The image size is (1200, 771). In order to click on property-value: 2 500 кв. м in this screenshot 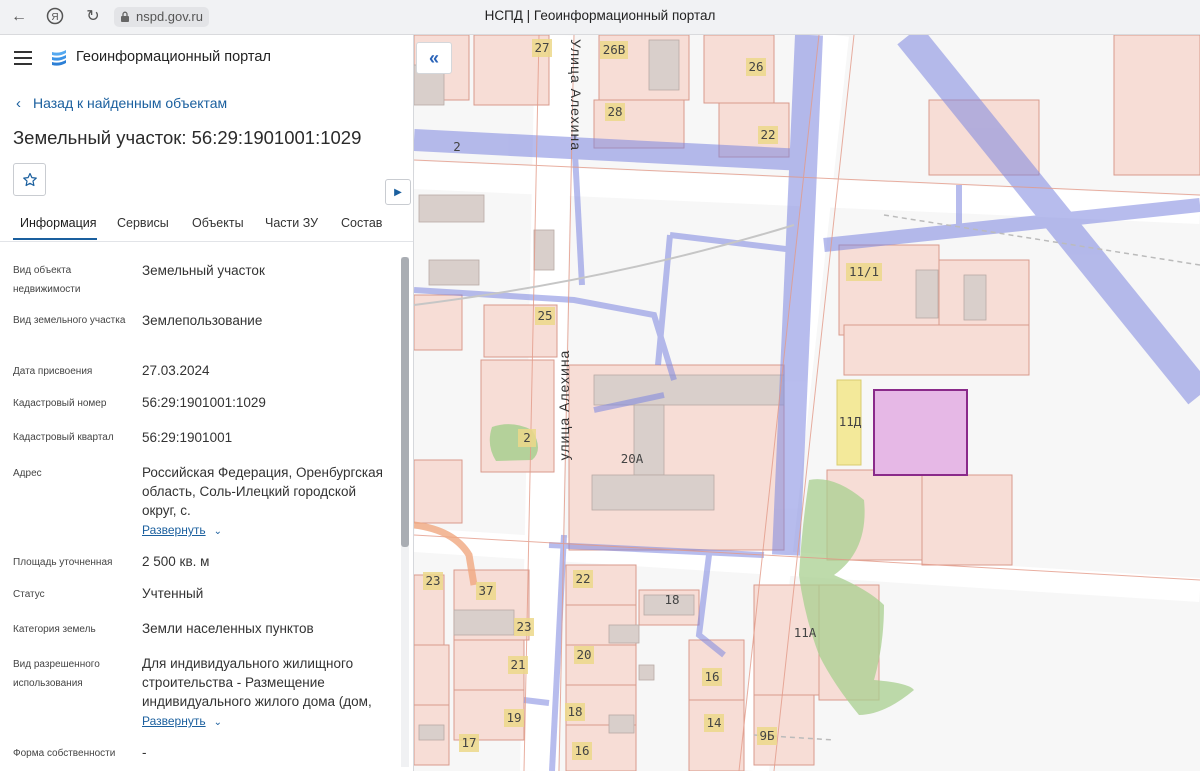, I will do `click(176, 561)`.